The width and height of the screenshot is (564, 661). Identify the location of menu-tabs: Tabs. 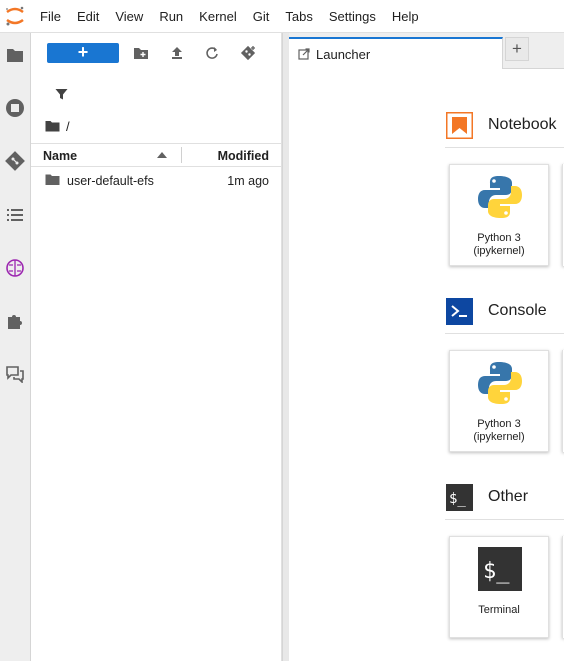
(298, 16).